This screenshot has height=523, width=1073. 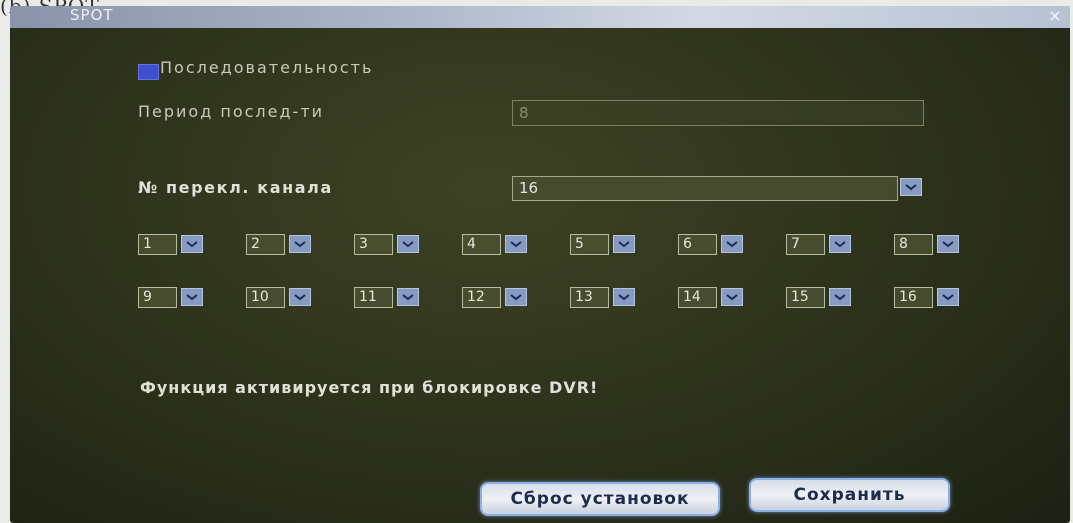 I want to click on sequence-label: Последовательность, so click(x=267, y=67).